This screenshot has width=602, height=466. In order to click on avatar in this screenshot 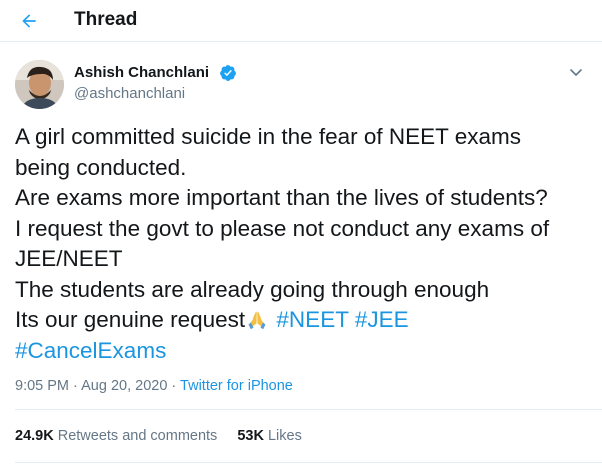, I will do `click(39, 84)`.